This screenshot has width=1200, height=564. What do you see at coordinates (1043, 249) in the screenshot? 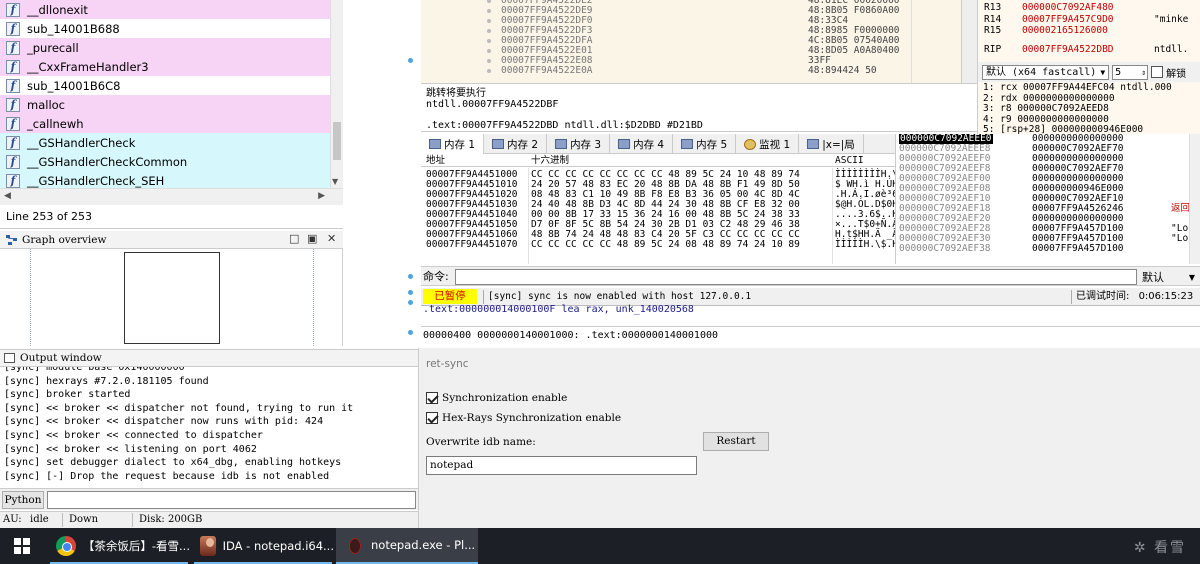
I see `stack-row: 000000C7092AEF38 00007FF9A457D100` at bounding box center [1043, 249].